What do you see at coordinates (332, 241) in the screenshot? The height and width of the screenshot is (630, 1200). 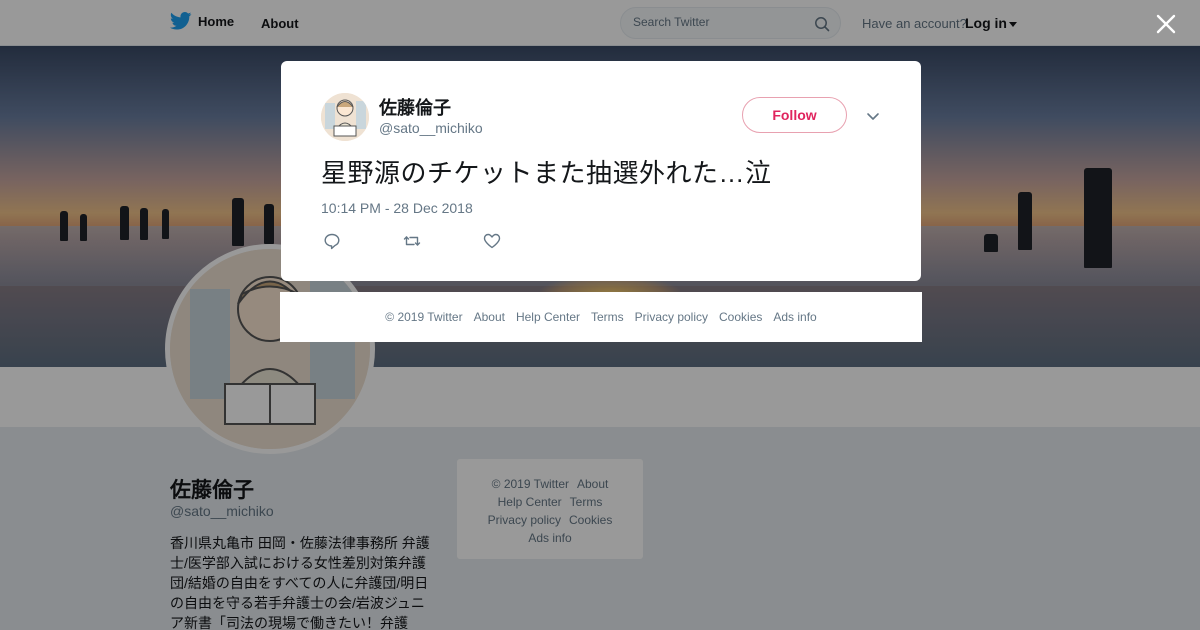 I see `reply-icon` at bounding box center [332, 241].